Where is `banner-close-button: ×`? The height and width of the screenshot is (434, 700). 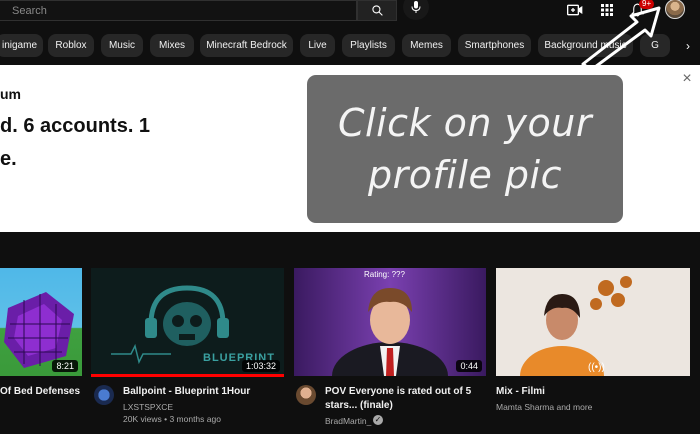 banner-close-button: × is located at coordinates (687, 78).